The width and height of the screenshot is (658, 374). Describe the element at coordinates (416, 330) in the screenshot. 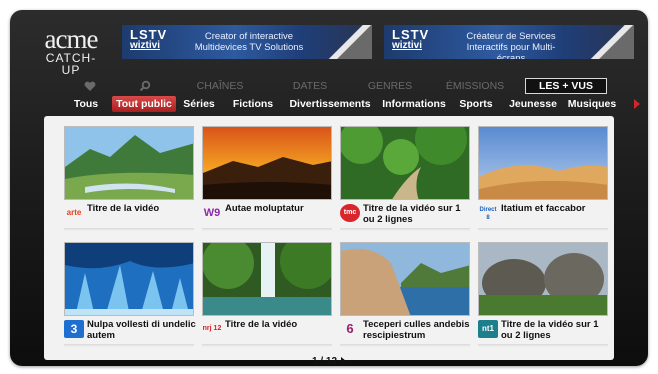

I see `video-title: Teceperi culles andebis rescipiestrum` at that location.